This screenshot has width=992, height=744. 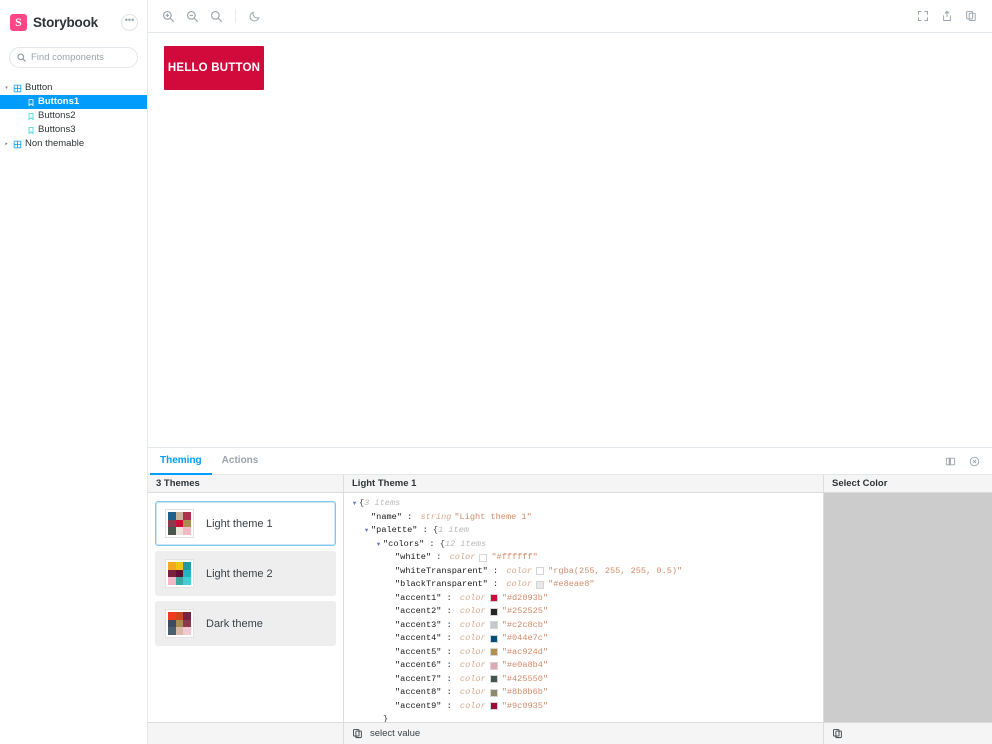 What do you see at coordinates (17, 88) in the screenshot?
I see `component-icon` at bounding box center [17, 88].